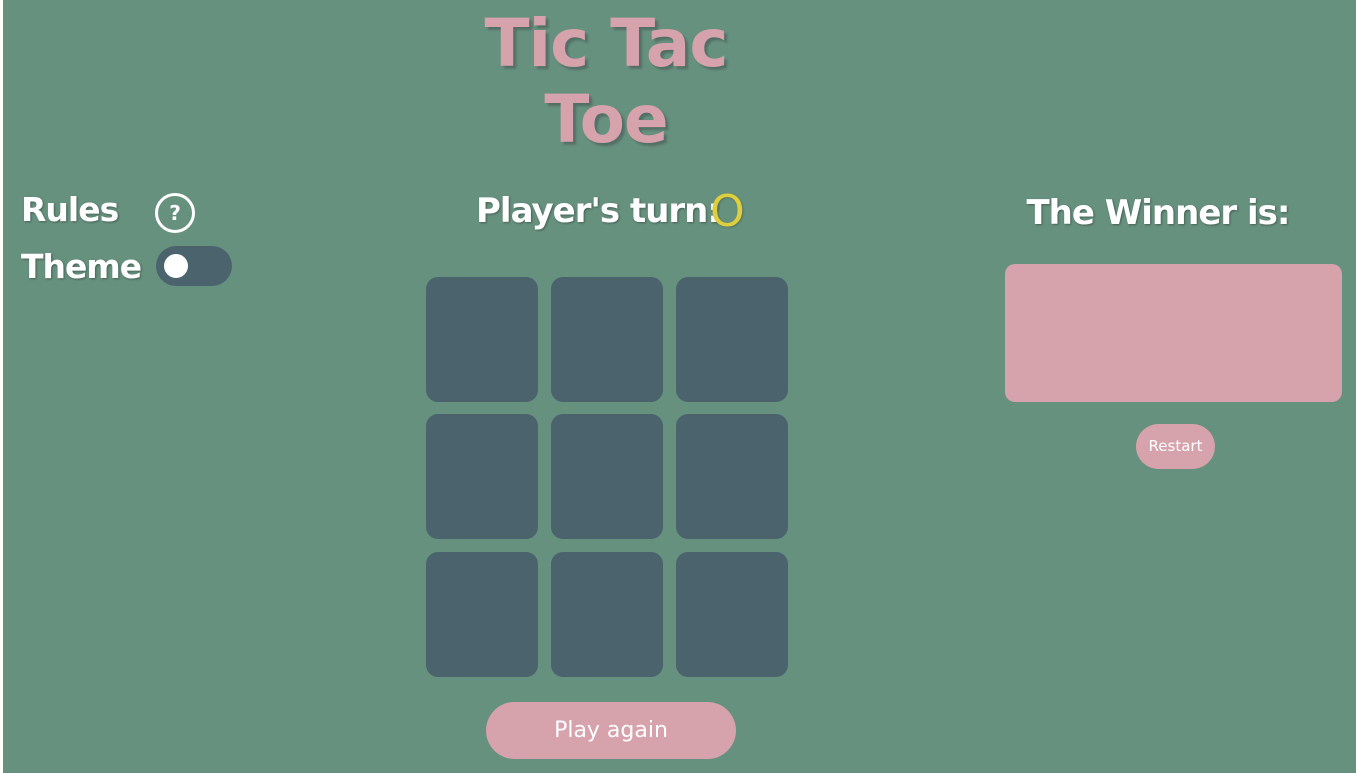 The width and height of the screenshot is (1356, 773). What do you see at coordinates (1158, 213) in the screenshot?
I see `winner-label: The Winner is:` at bounding box center [1158, 213].